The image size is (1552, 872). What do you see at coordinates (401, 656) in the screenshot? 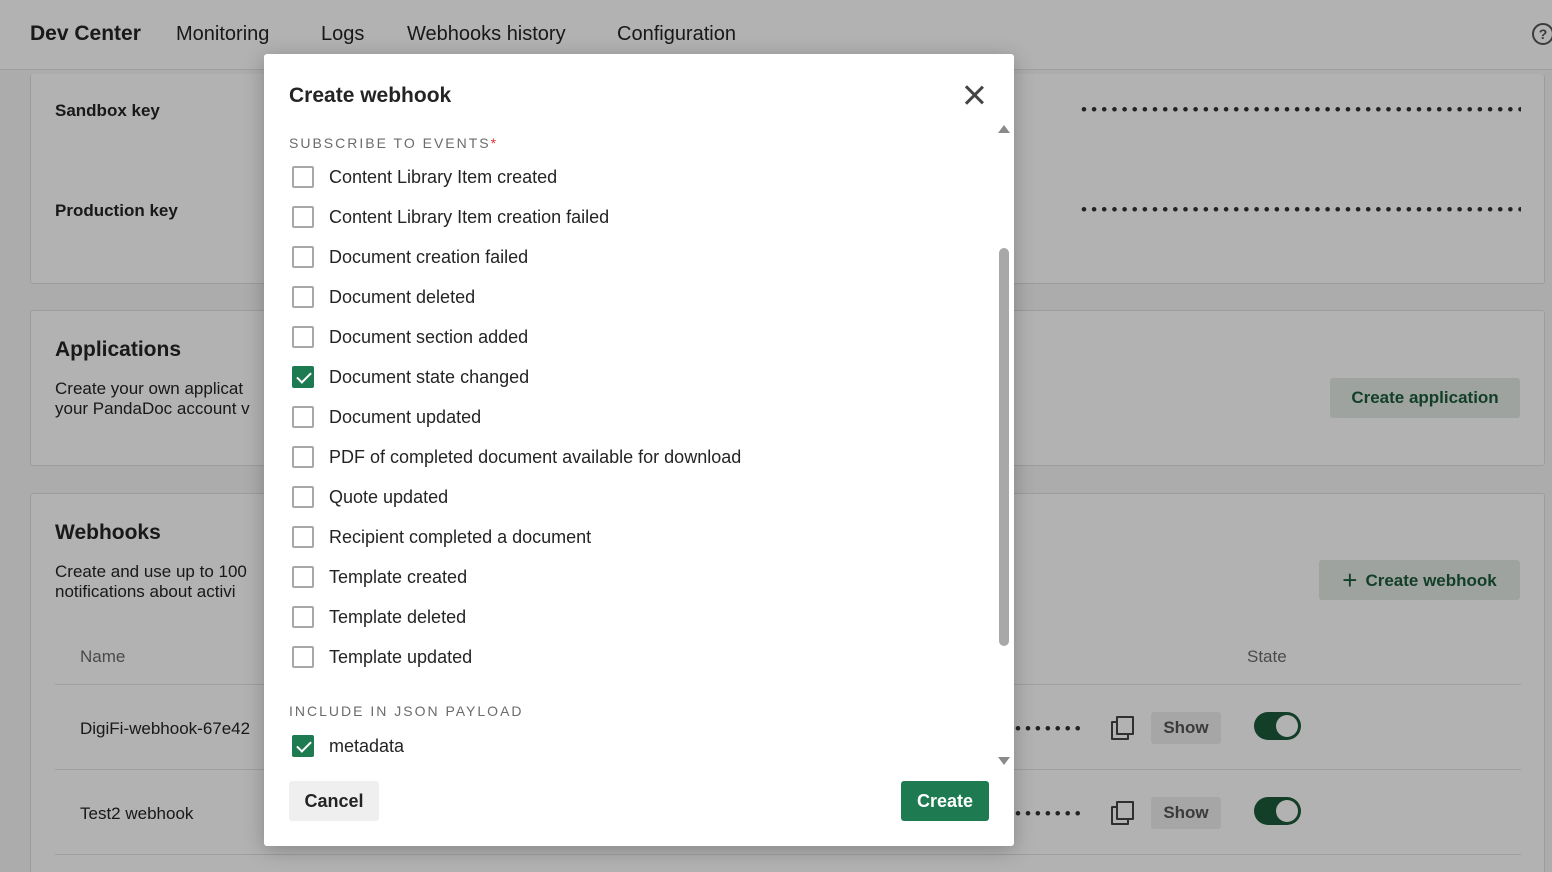
I see `event-option-label: Template updated` at bounding box center [401, 656].